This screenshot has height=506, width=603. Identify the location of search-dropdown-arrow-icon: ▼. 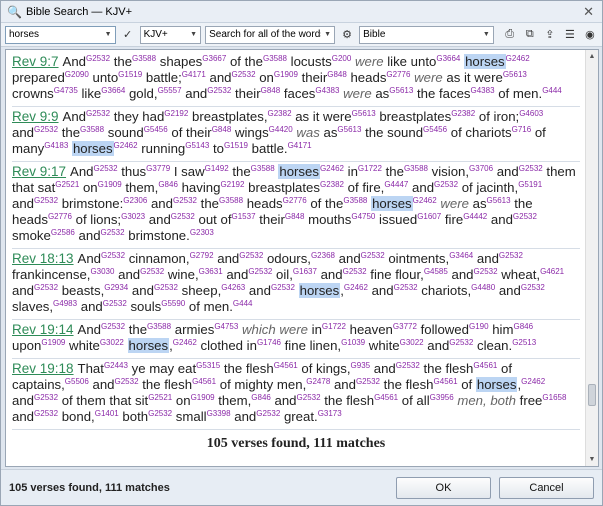
(108, 34).